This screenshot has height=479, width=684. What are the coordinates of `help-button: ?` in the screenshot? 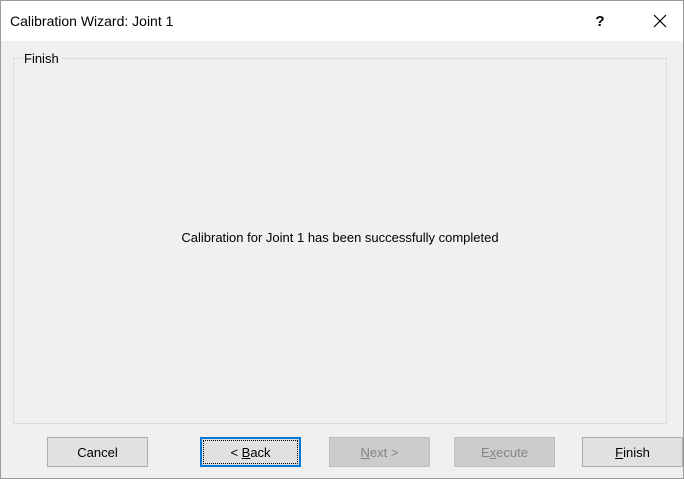 It's located at (600, 21).